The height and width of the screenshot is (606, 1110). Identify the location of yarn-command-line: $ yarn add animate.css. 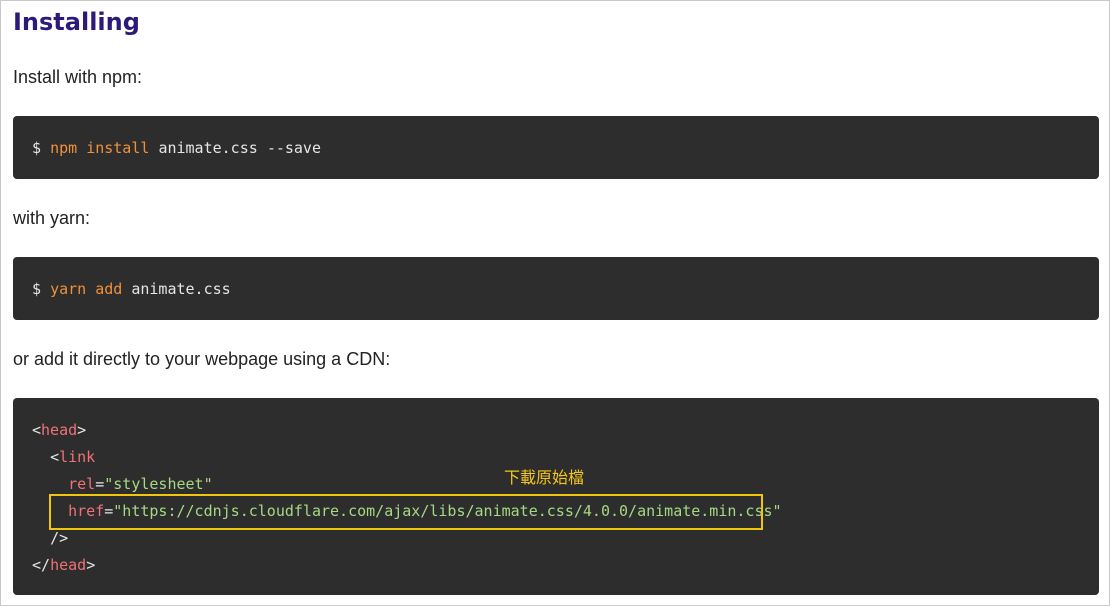
(131, 289).